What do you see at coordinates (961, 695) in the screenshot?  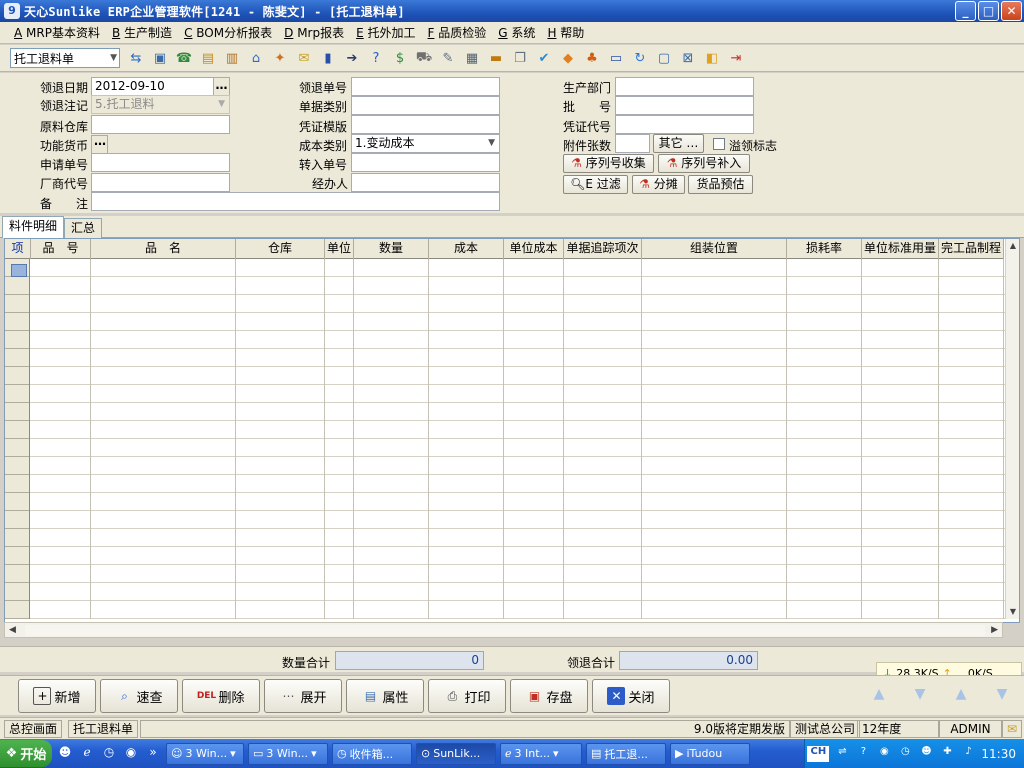 I see `next-record-icon: ▲` at bounding box center [961, 695].